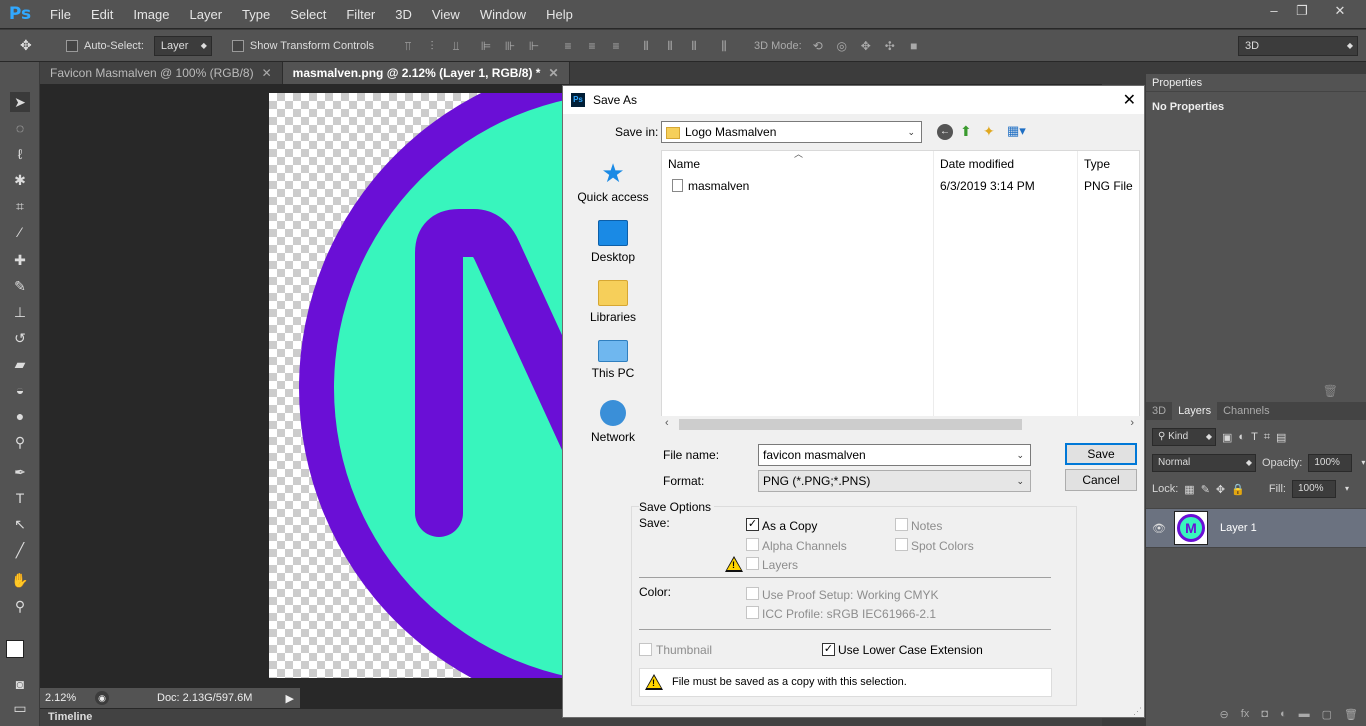  What do you see at coordinates (1132, 423) in the screenshot?
I see `scroll-right-icon: ›` at bounding box center [1132, 423].